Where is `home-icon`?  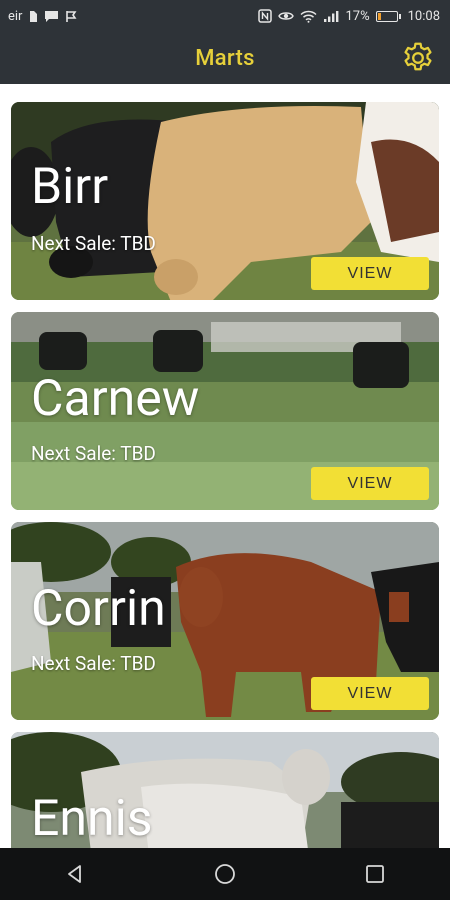
home-icon is located at coordinates (225, 874).